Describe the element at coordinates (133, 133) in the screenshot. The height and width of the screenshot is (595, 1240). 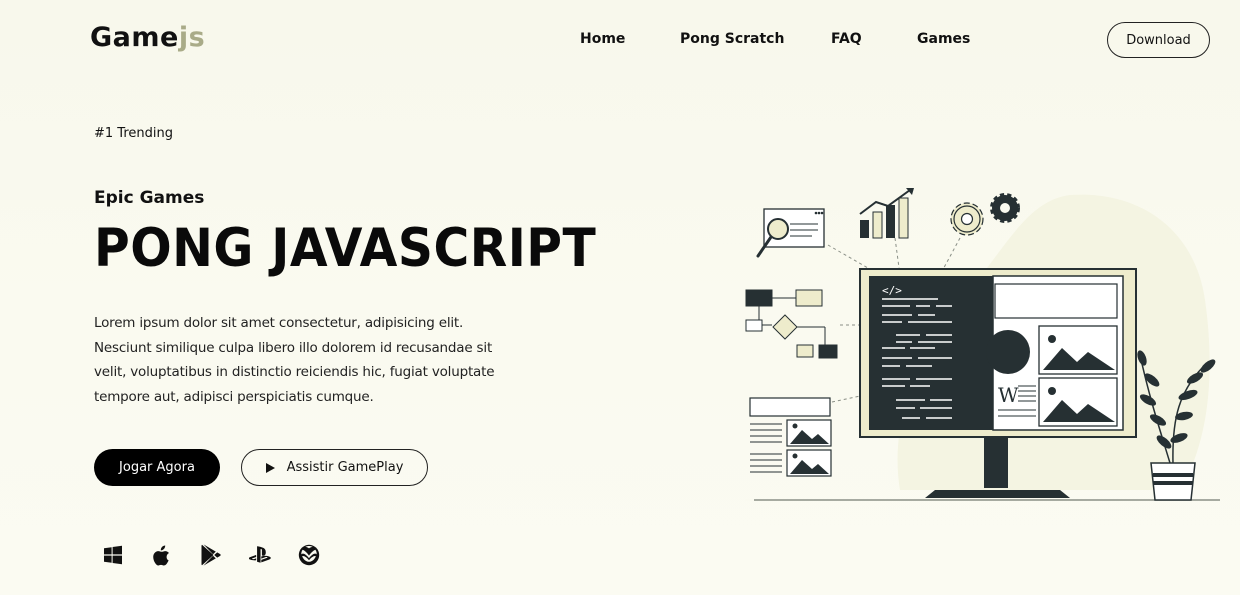
I see `trending-badge: #1 Trending` at that location.